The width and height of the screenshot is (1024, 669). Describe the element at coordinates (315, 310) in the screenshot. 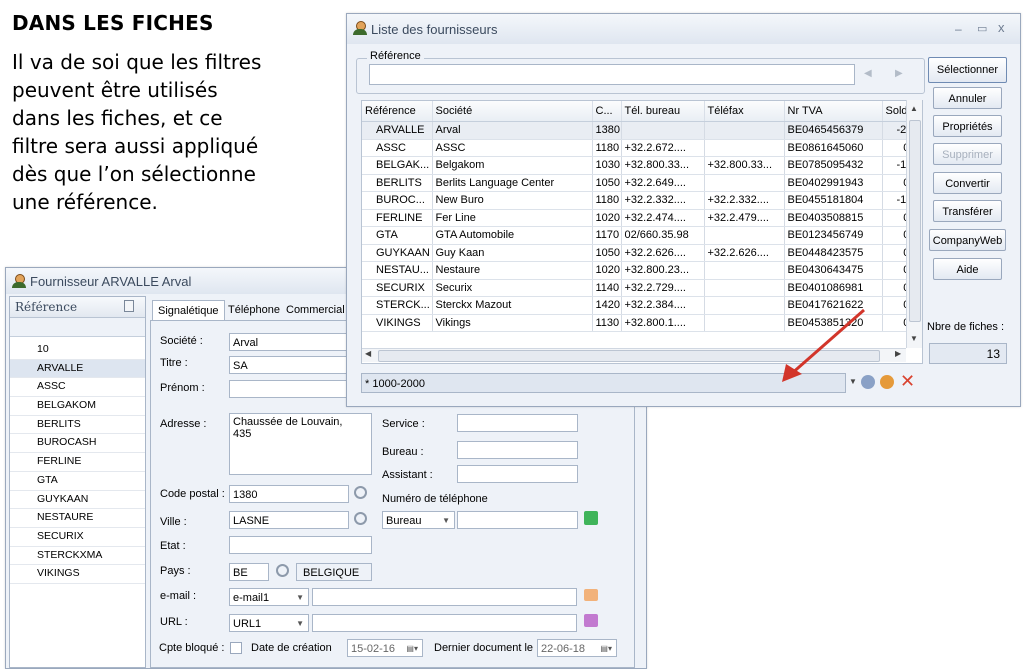

I see `tab-commercial: Commercial` at that location.